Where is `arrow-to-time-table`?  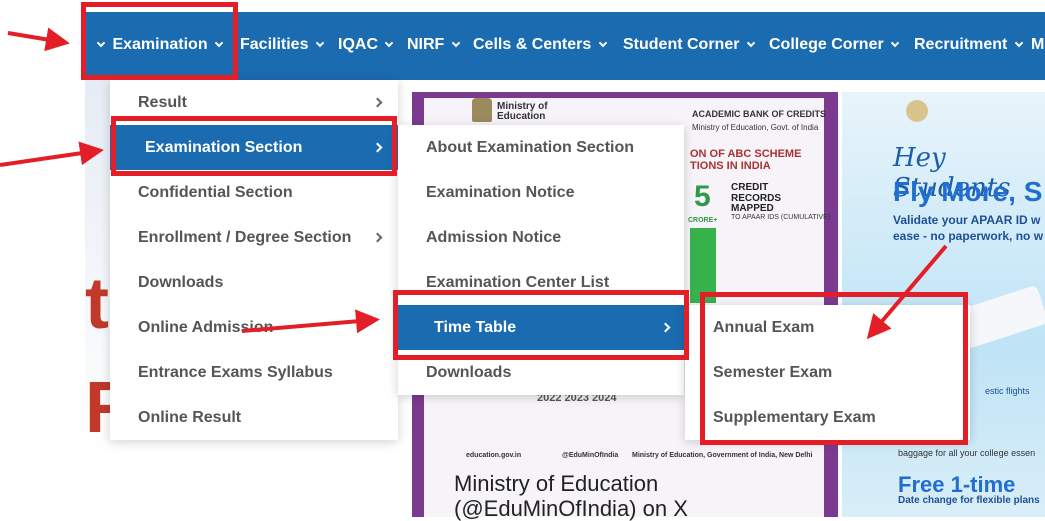
arrow-to-time-table is located at coordinates (310, 321).